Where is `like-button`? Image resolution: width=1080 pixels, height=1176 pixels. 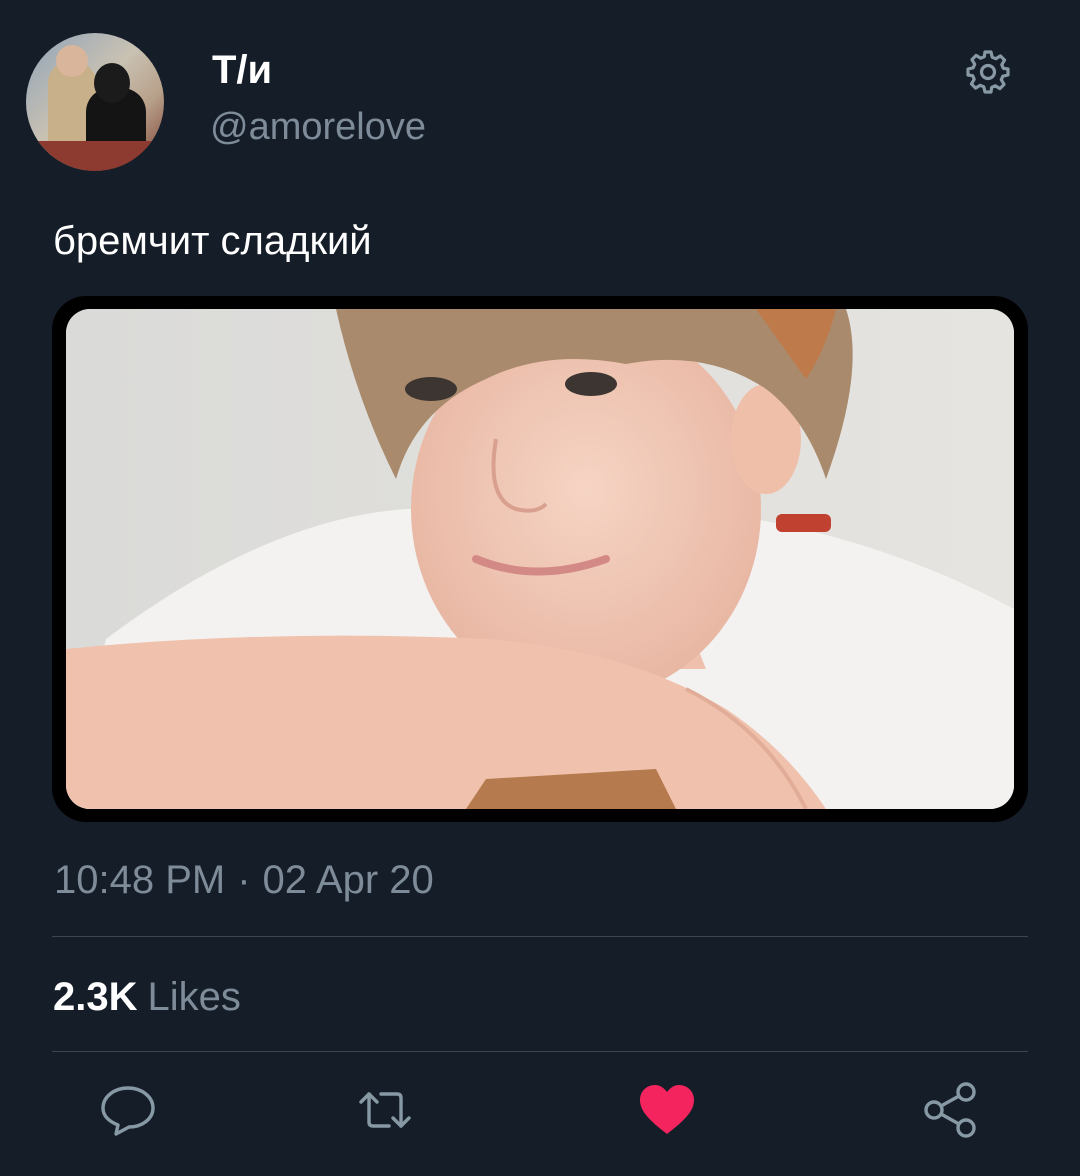
like-button is located at coordinates (667, 1112).